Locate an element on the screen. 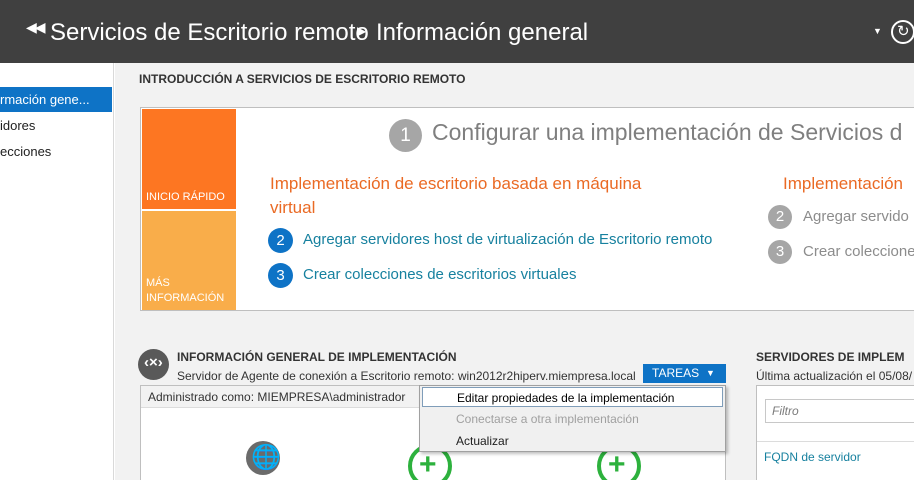 This screenshot has height=480, width=914. servers-box: Filtro FQDN de servidor is located at coordinates (835, 432).